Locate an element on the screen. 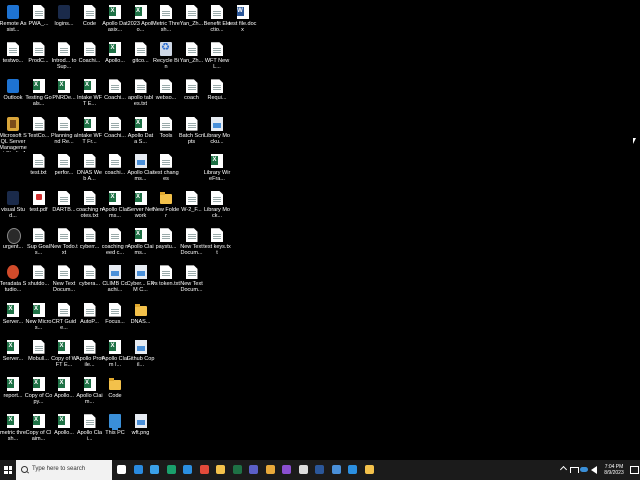 The height and width of the screenshot is (480, 640). desktop-item: New Todo.txt is located at coordinates (64, 246).